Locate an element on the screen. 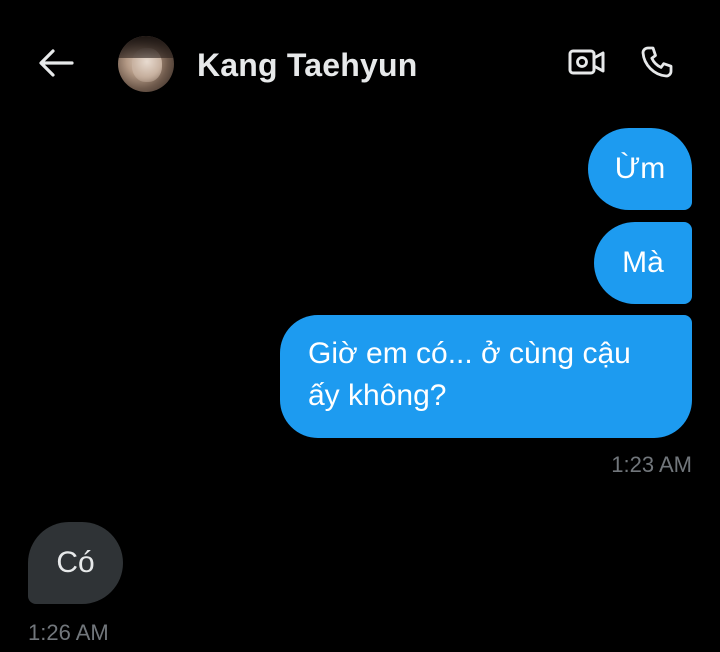 Image resolution: width=720 pixels, height=652 pixels. message-text: Ừm is located at coordinates (640, 168).